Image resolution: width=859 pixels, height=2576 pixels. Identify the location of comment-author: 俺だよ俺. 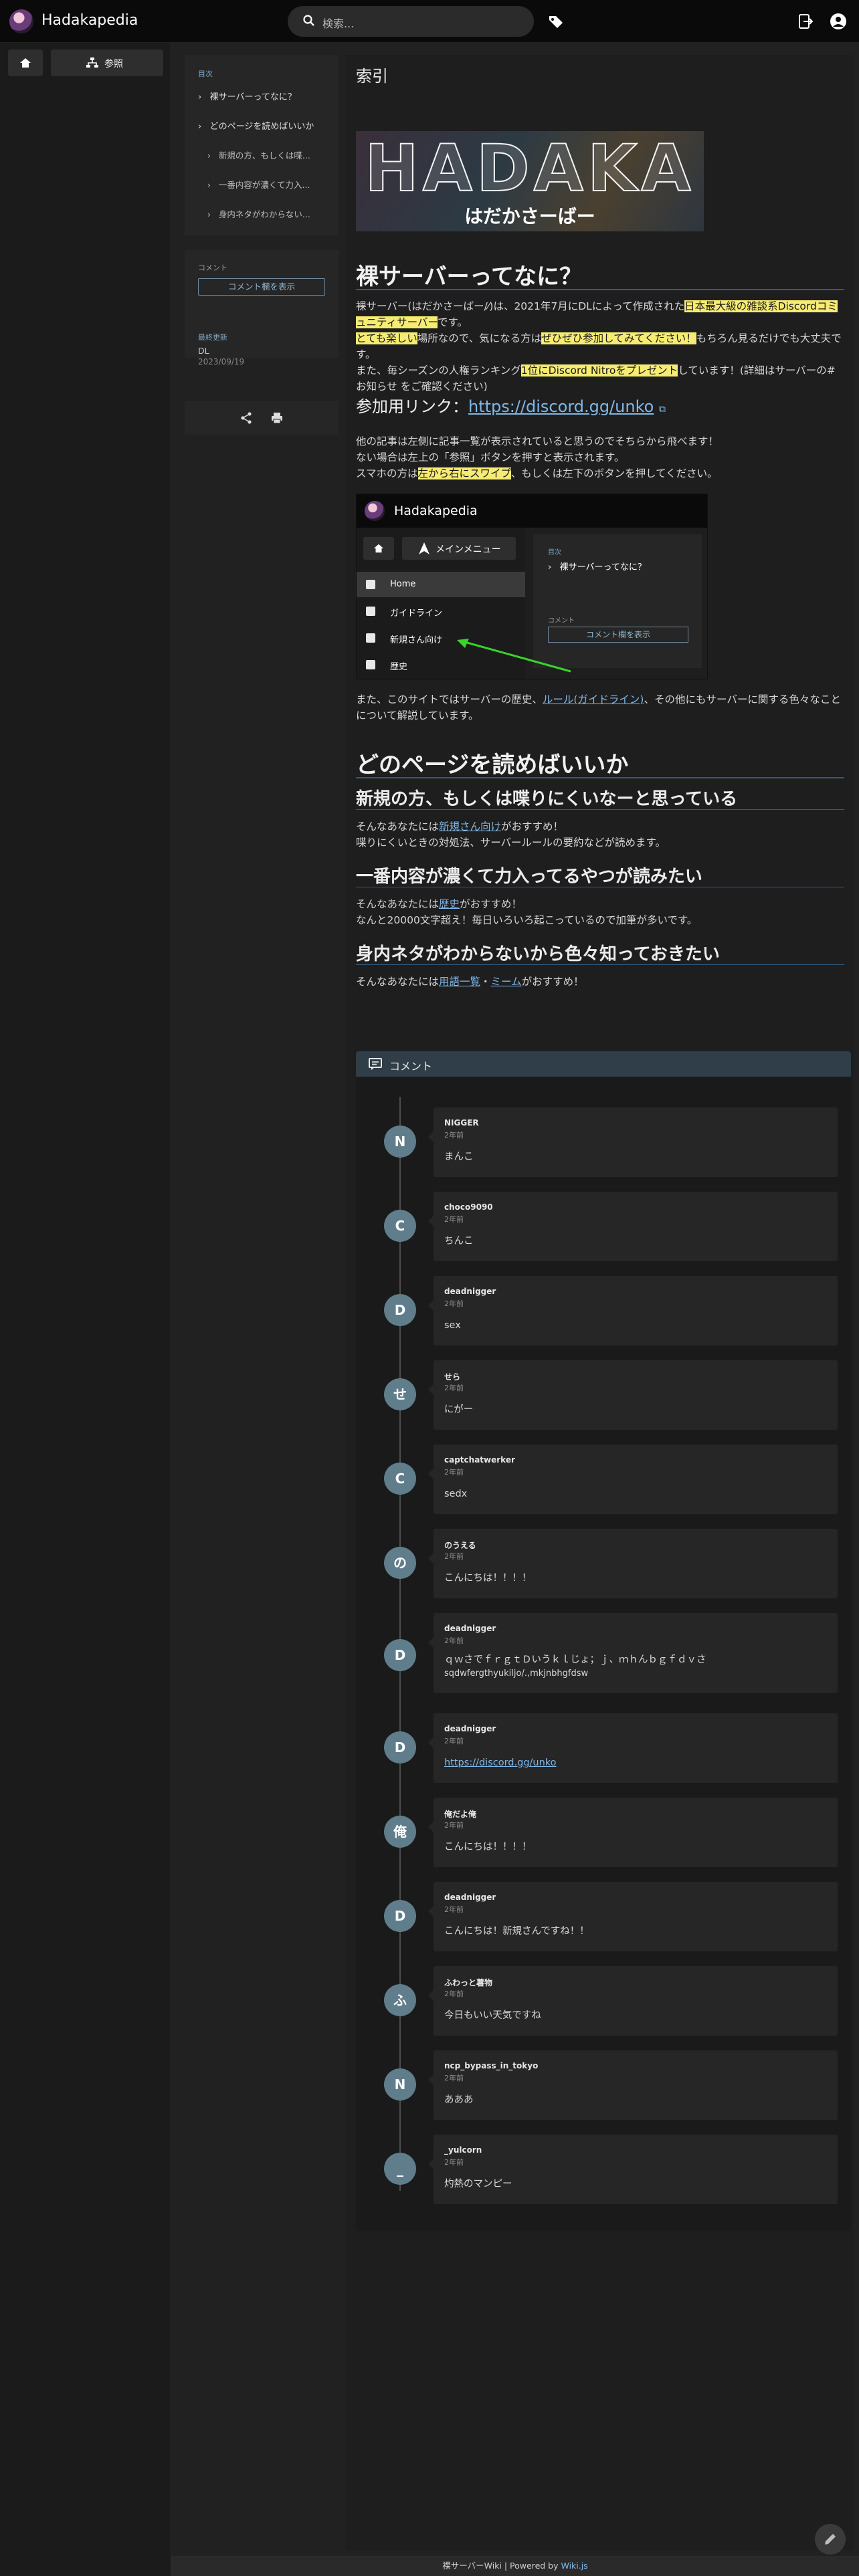
(460, 1814).